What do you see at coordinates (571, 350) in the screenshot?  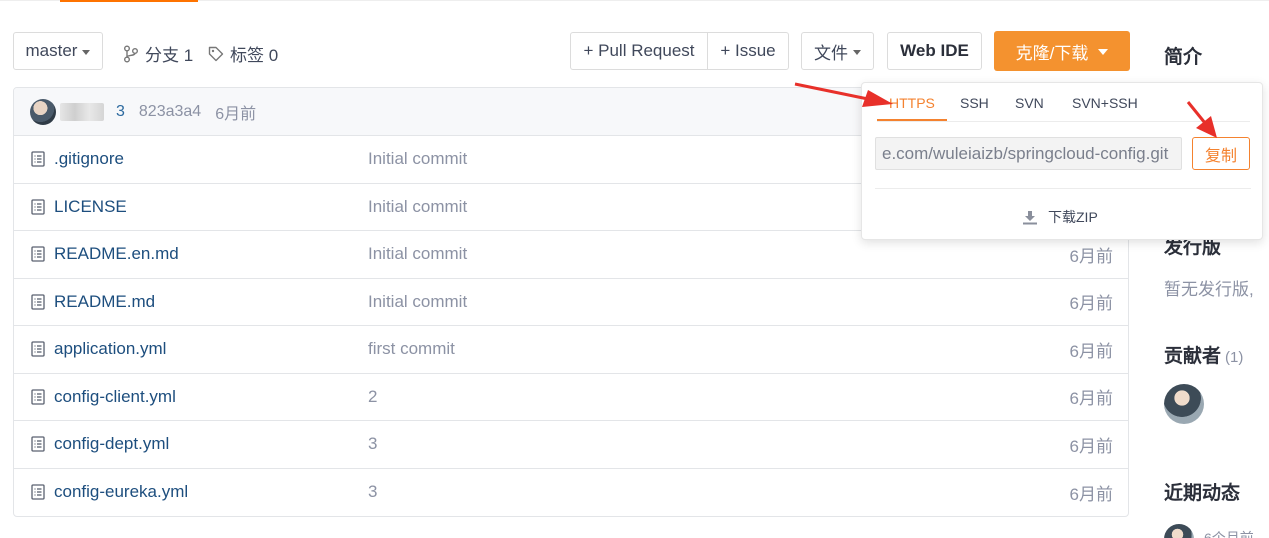 I see `table-row: application.yml first commit 6月前` at bounding box center [571, 350].